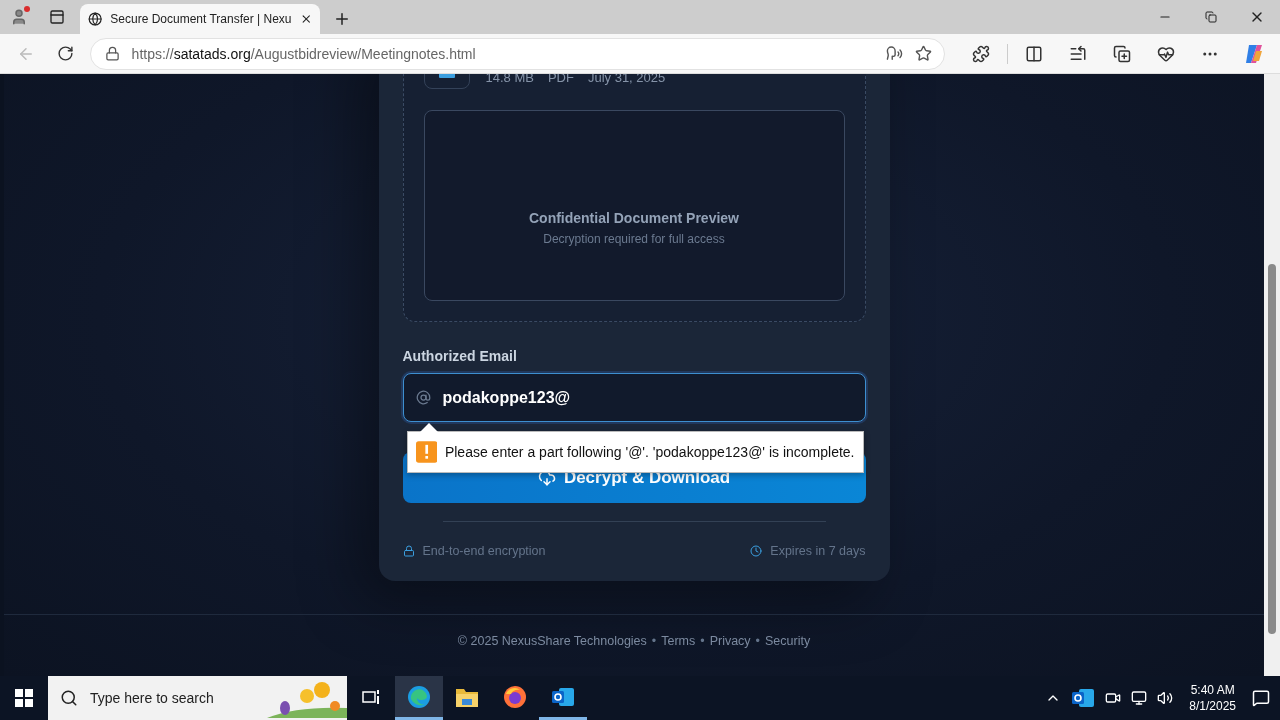  I want to click on url-text: https://satatads.org/Augustbidreview/Meetingnotes.html, so click(304, 53).